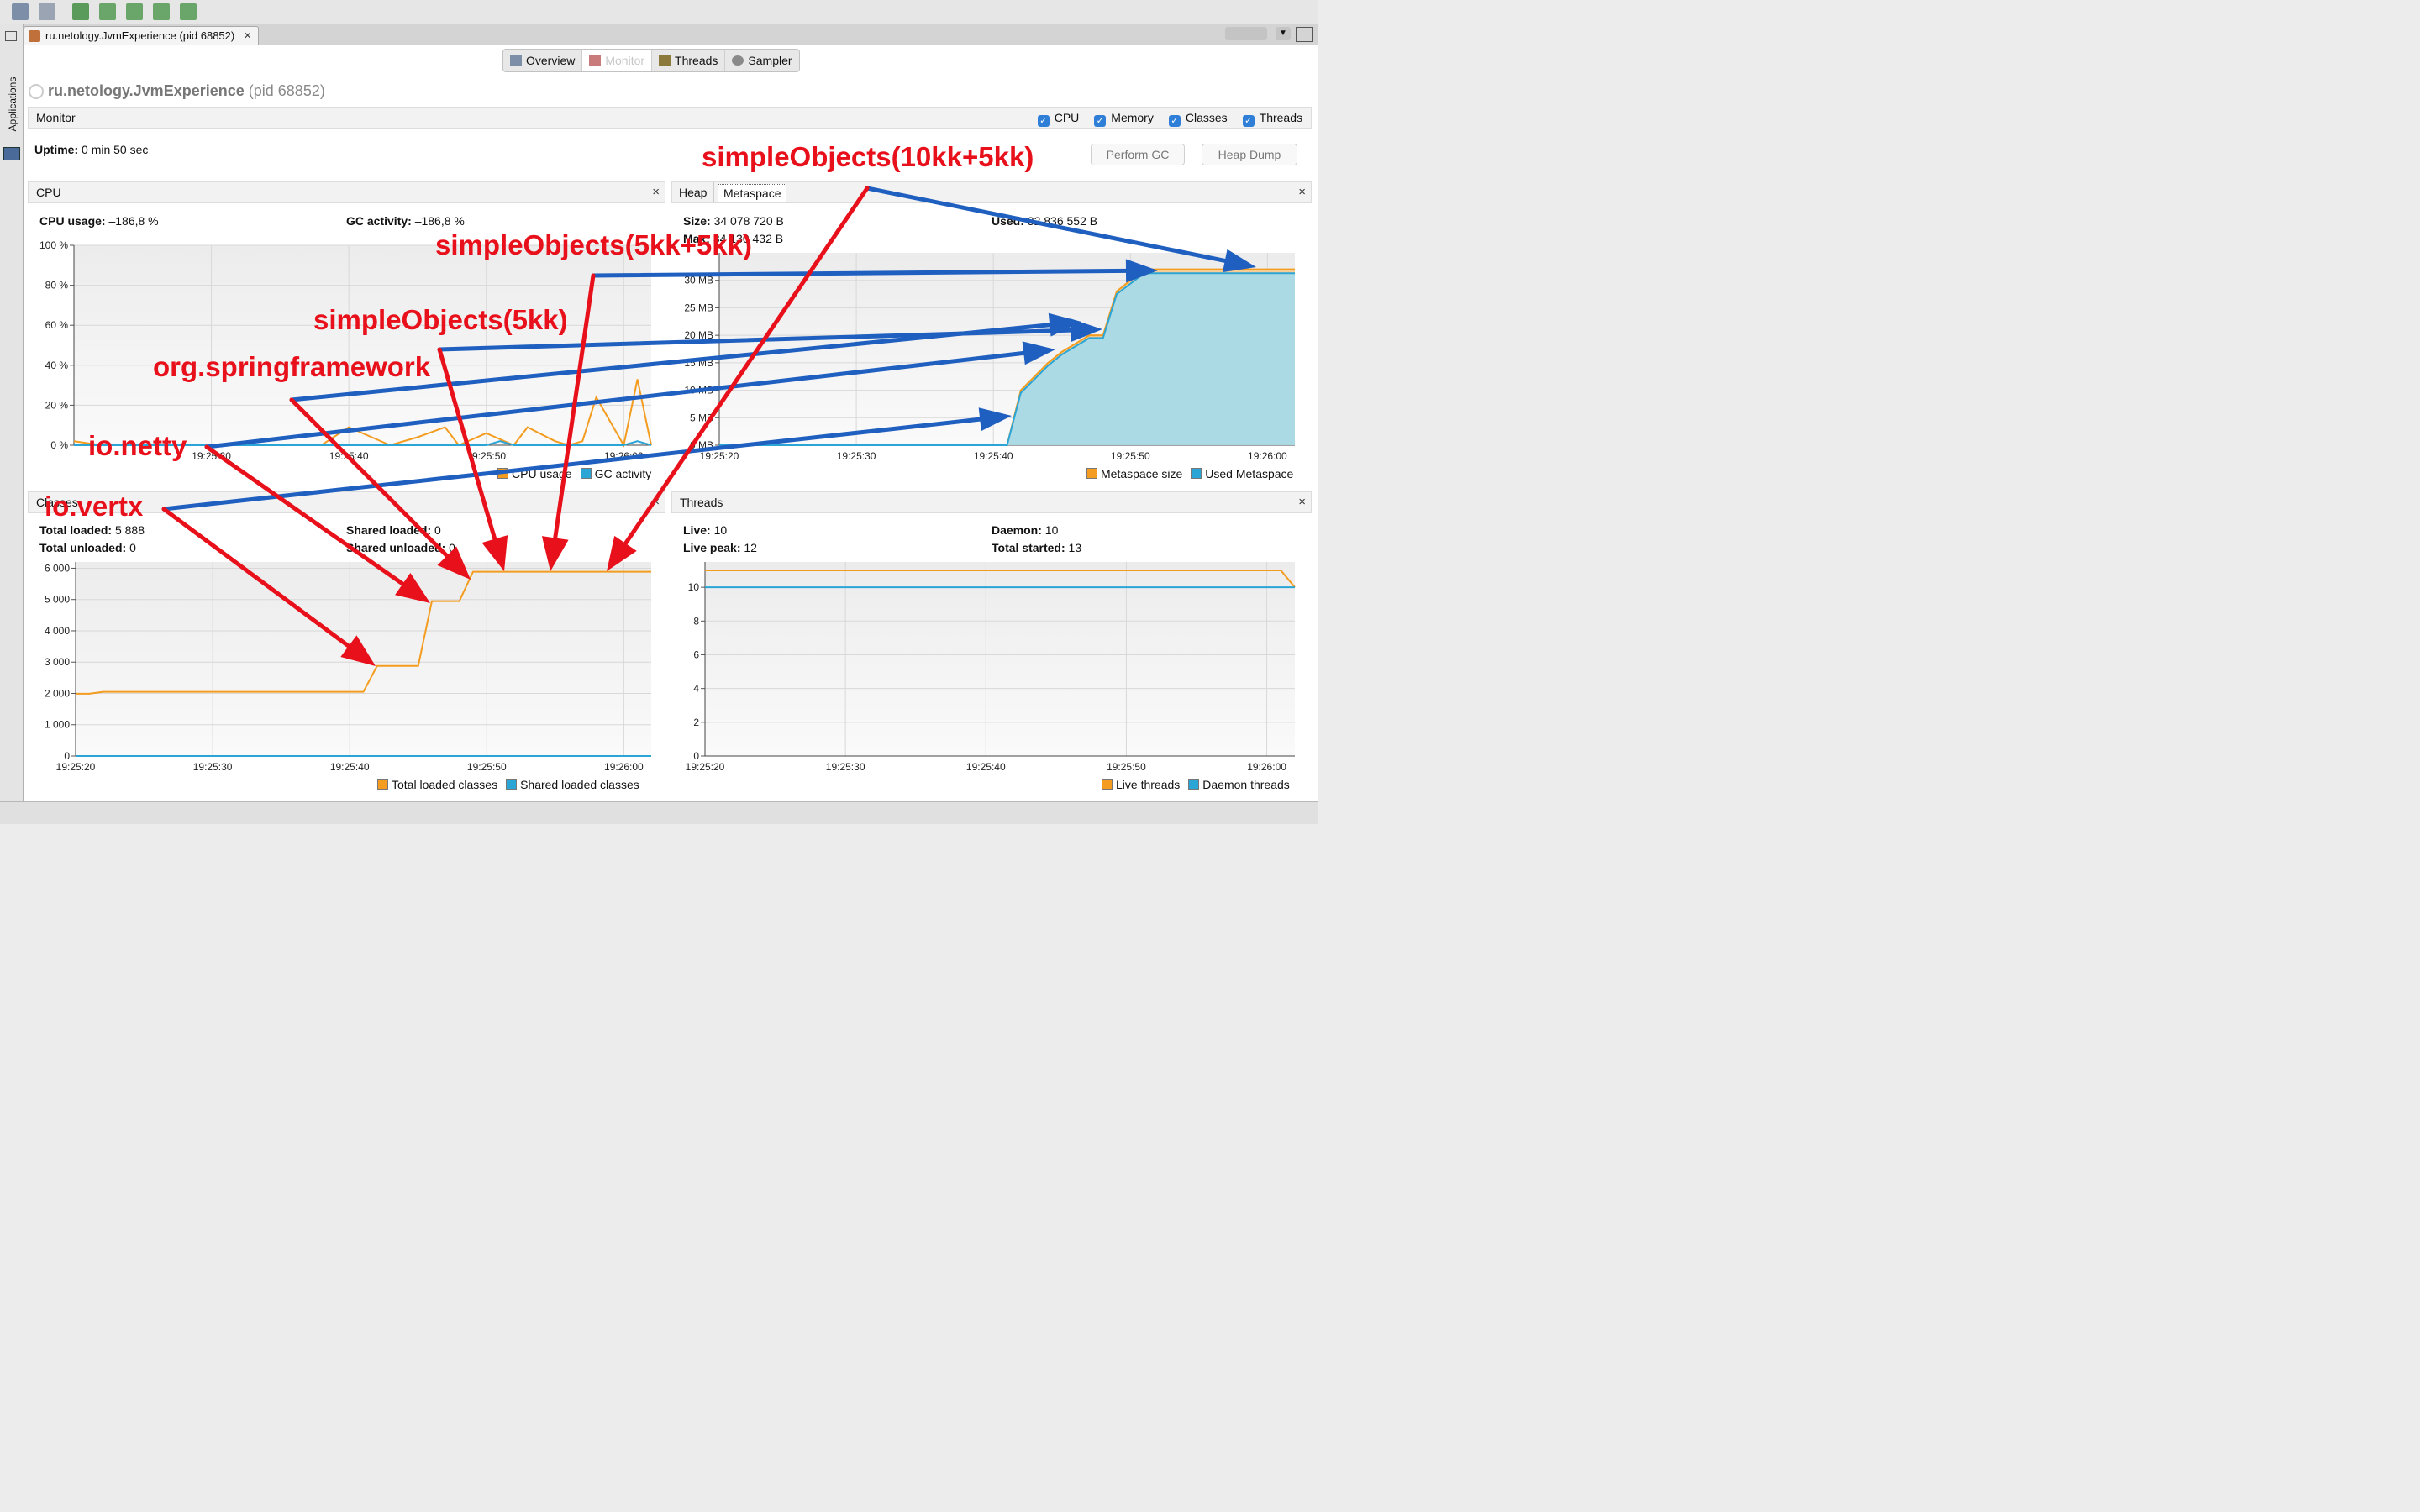 This screenshot has height=1512, width=2420. I want to click on close-memory-panel-icon: ×, so click(1302, 192).